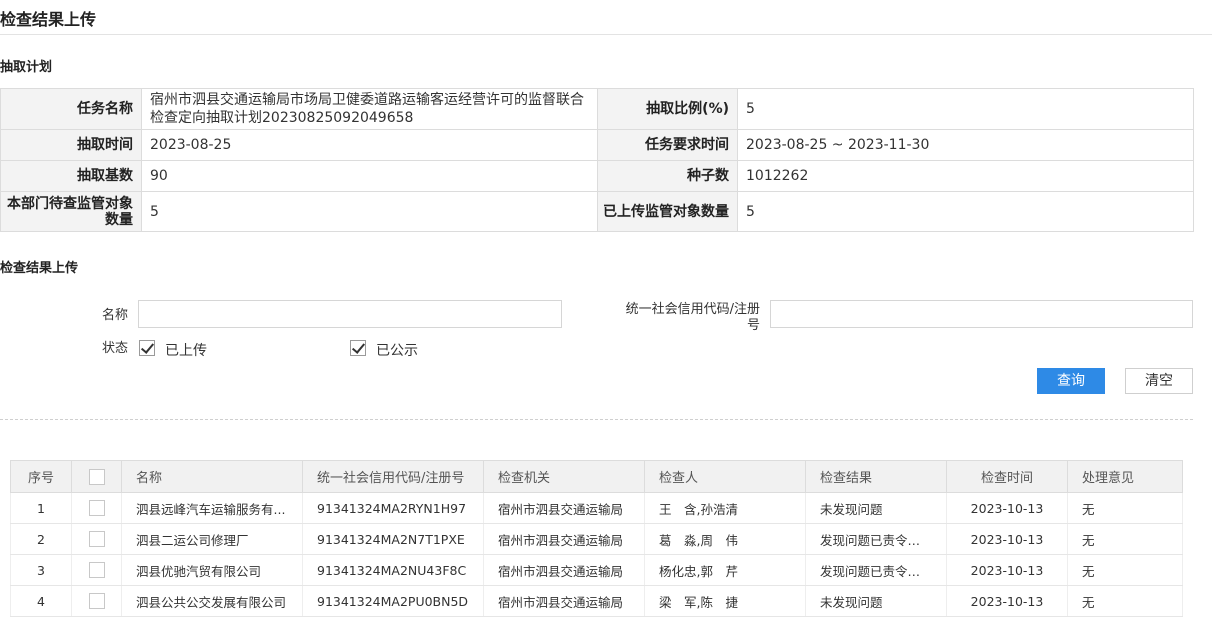 This screenshot has width=1212, height=626. I want to click on status-published-checkbox, so click(358, 348).